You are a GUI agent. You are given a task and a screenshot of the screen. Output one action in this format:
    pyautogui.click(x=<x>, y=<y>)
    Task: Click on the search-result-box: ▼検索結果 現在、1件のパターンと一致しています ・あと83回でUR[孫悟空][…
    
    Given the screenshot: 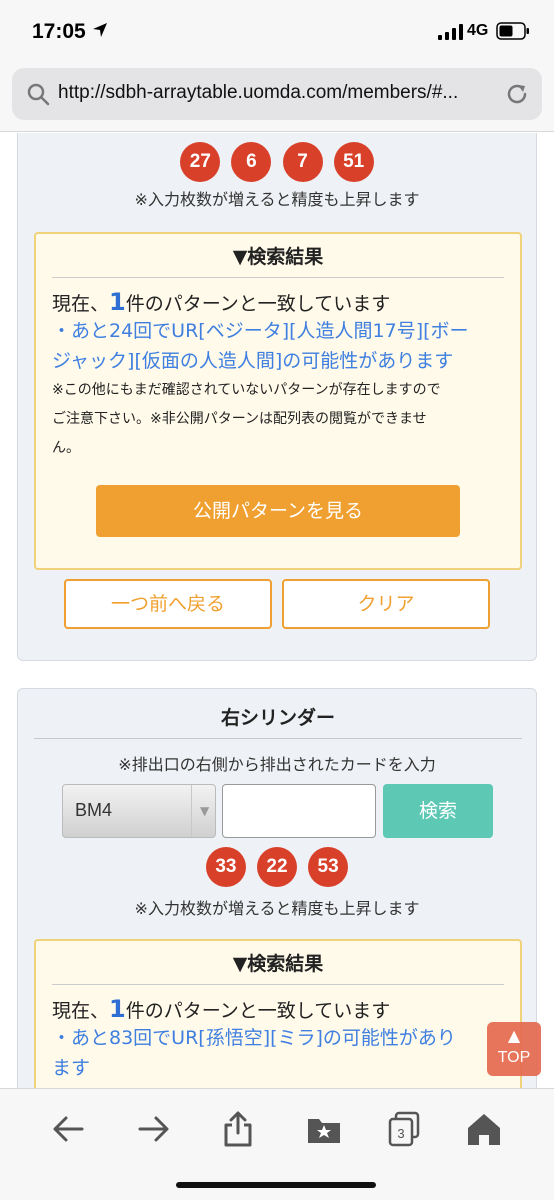 What is the action you would take?
    pyautogui.click(x=278, y=1013)
    